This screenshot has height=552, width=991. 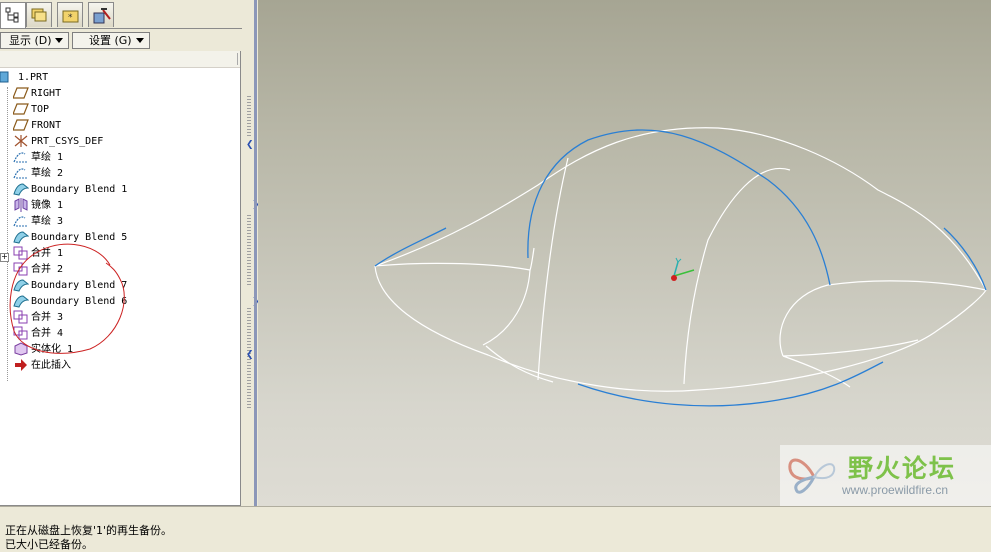 I want to click on favorites-tab: *, so click(x=70, y=14).